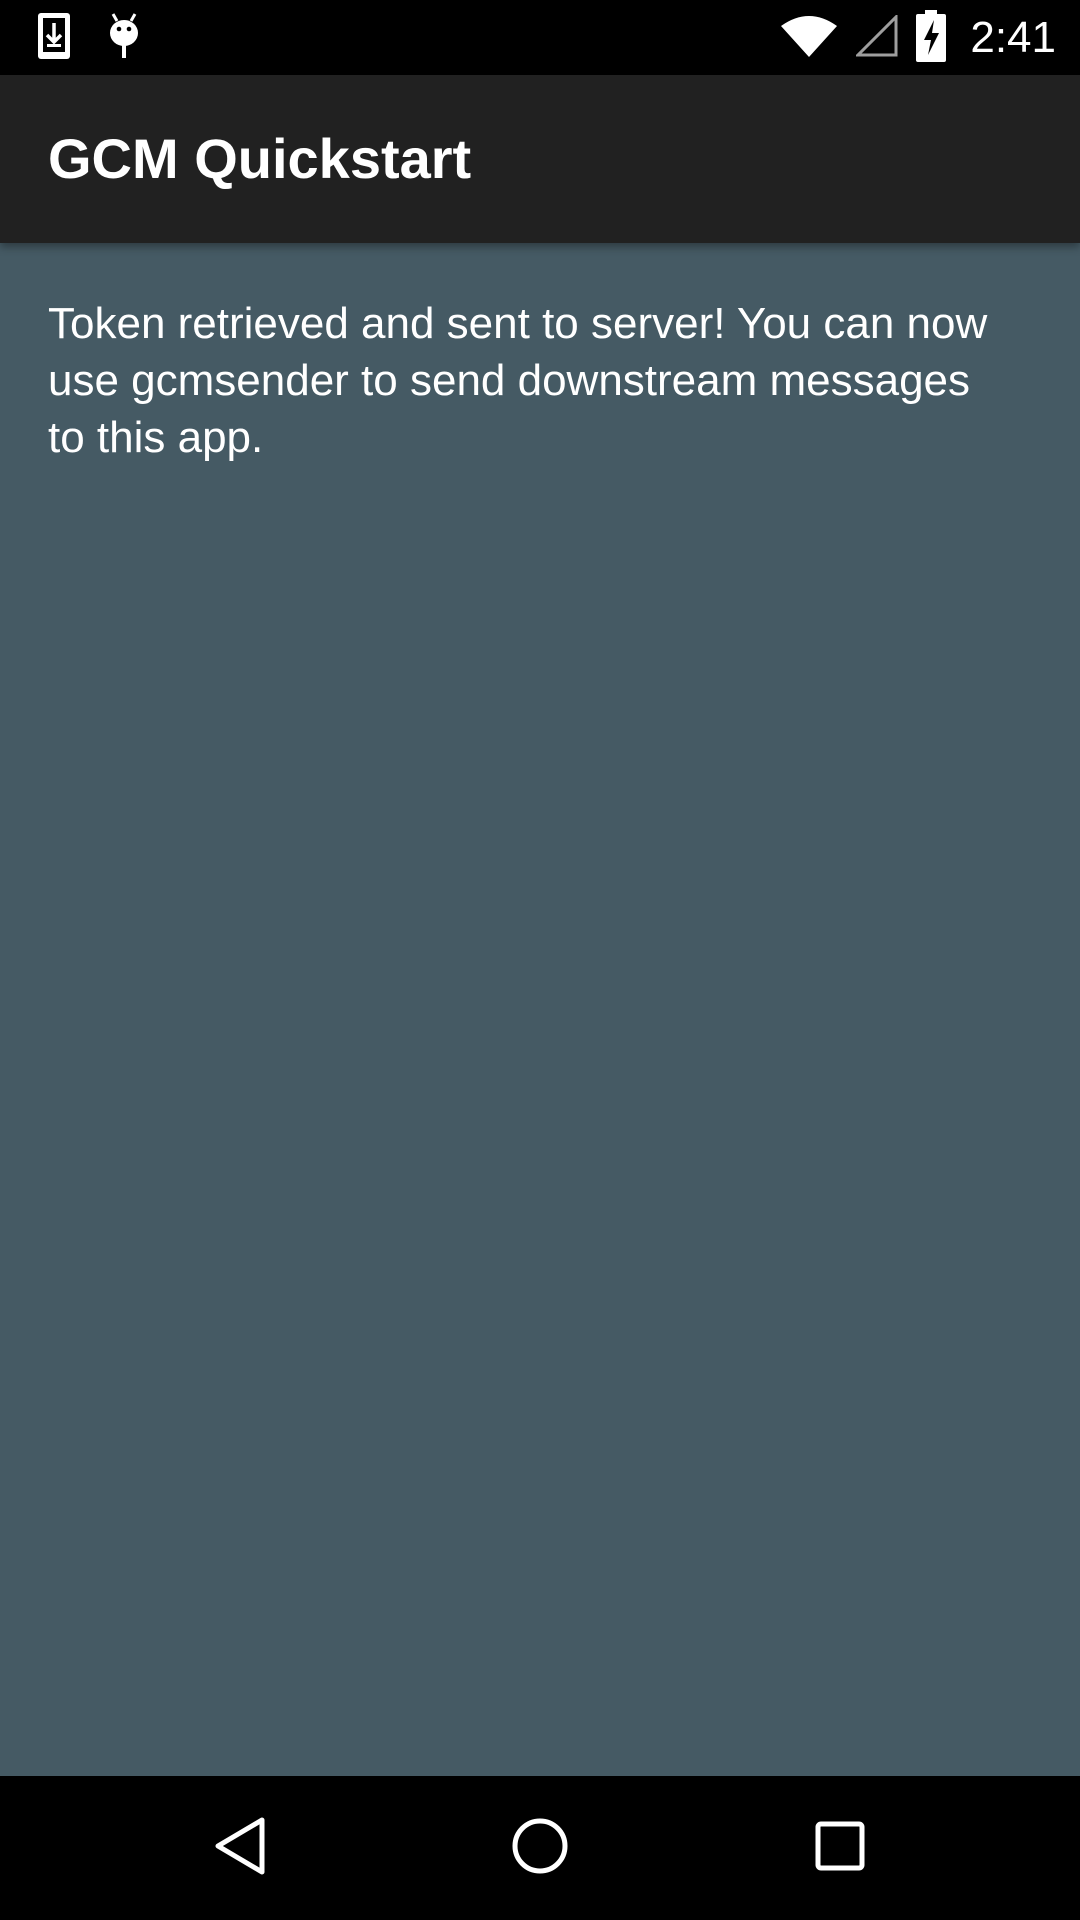 This screenshot has width=1080, height=1920. Describe the element at coordinates (1013, 37) in the screenshot. I see `clock: 2:41` at that location.